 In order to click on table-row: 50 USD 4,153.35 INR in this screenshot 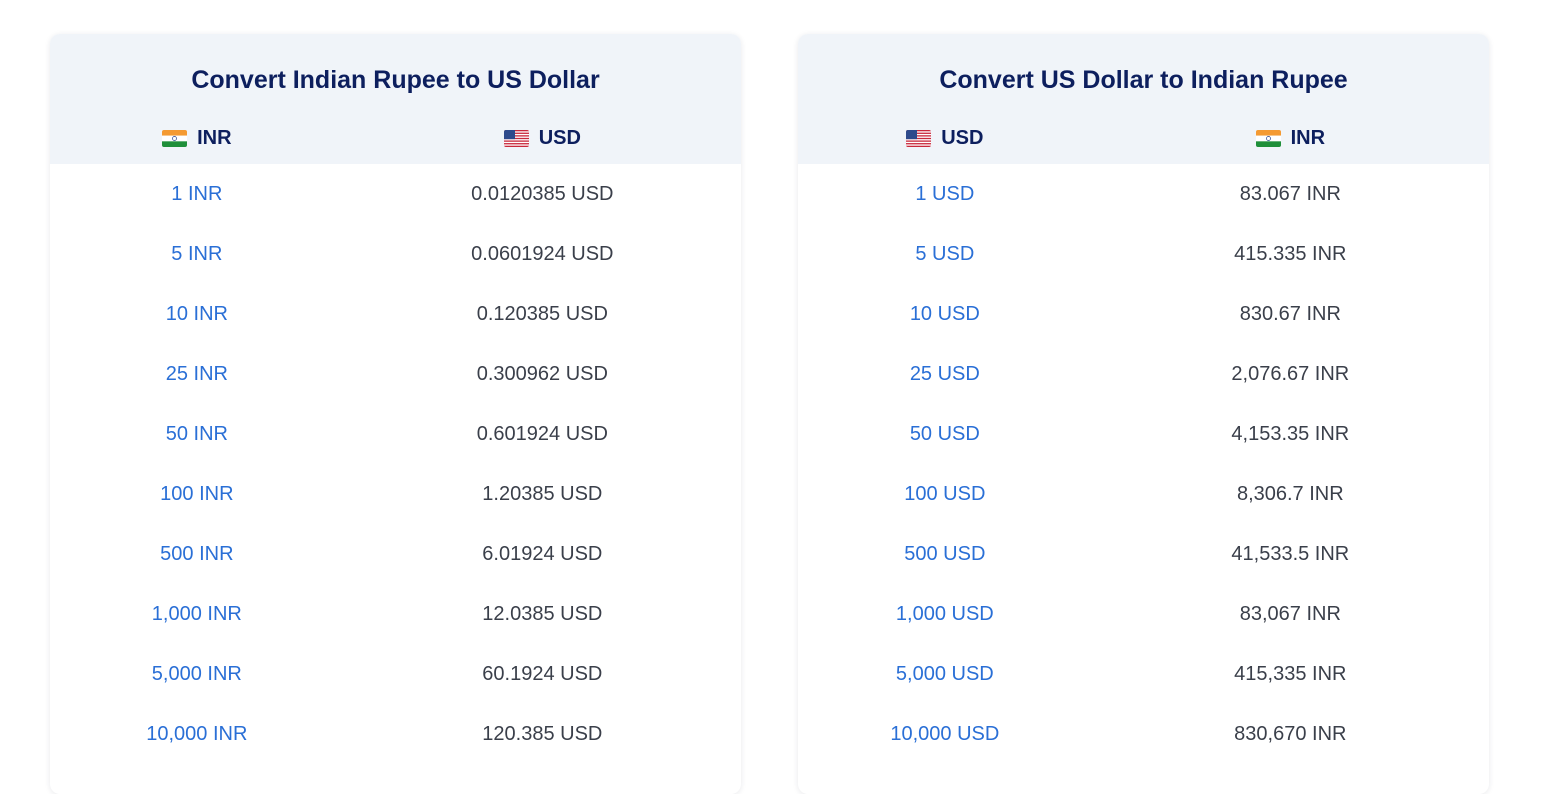, I will do `click(1143, 434)`.